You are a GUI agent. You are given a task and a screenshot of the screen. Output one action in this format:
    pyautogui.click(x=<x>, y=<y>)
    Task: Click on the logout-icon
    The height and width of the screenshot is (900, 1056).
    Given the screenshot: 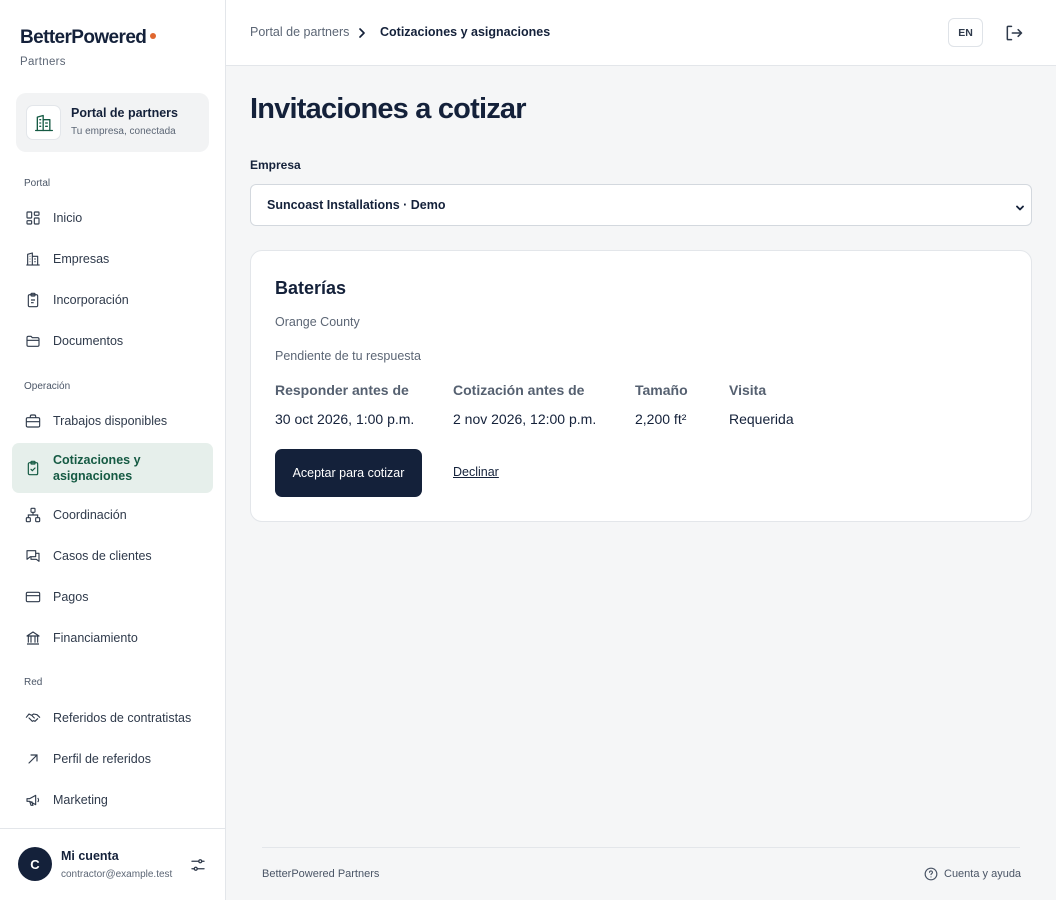 What is the action you would take?
    pyautogui.click(x=1014, y=33)
    